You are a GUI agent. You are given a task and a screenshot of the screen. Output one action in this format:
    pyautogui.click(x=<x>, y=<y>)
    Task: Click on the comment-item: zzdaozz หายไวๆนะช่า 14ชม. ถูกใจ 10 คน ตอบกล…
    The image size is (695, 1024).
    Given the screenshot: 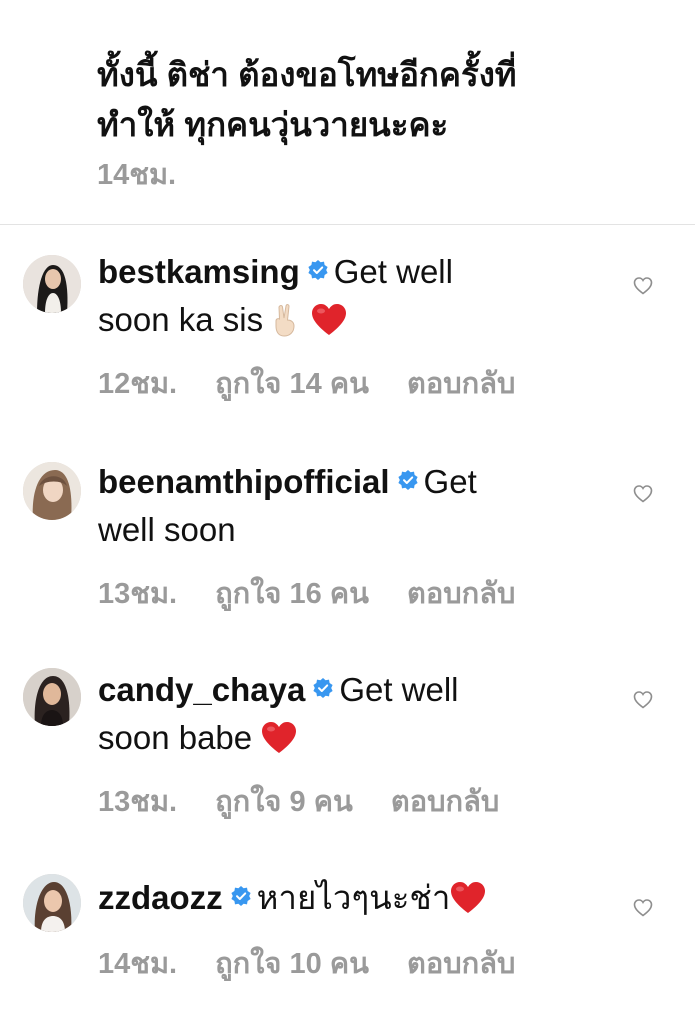 What is the action you would take?
    pyautogui.click(x=347, y=939)
    